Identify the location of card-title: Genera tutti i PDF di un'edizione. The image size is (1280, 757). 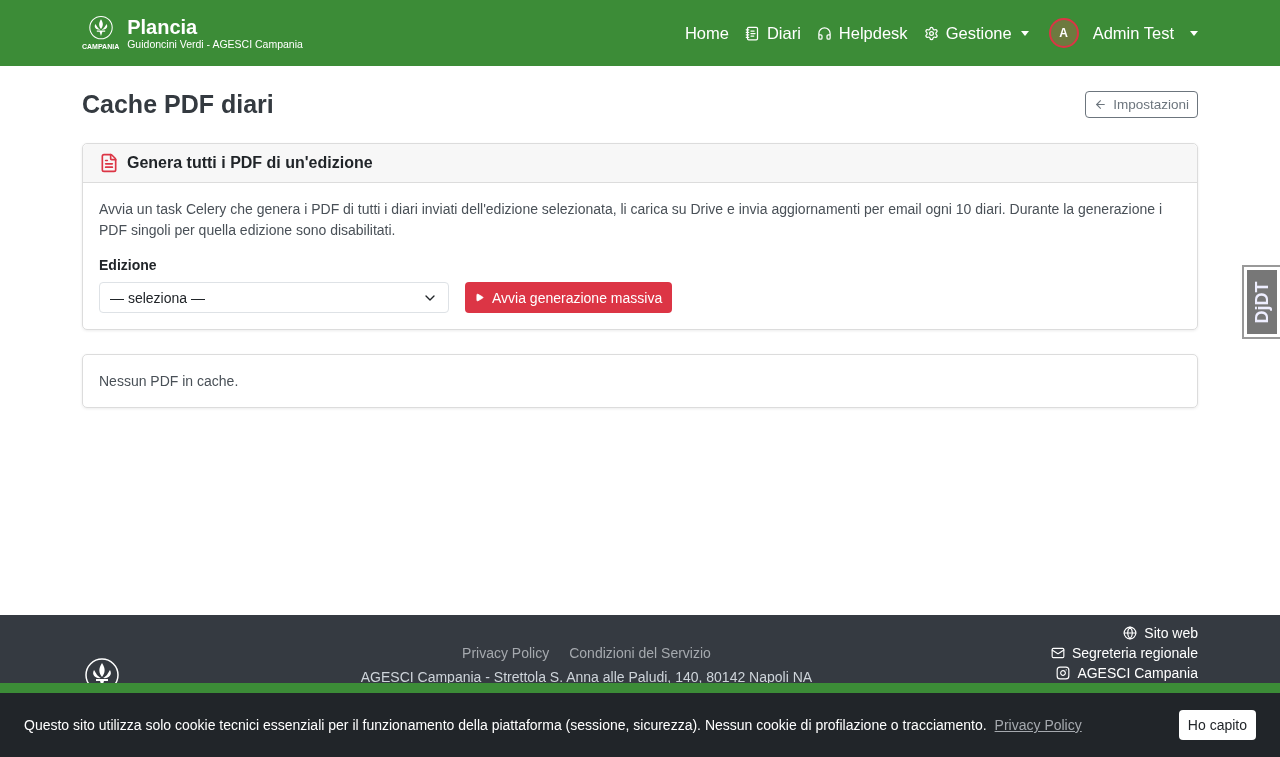
(250, 163).